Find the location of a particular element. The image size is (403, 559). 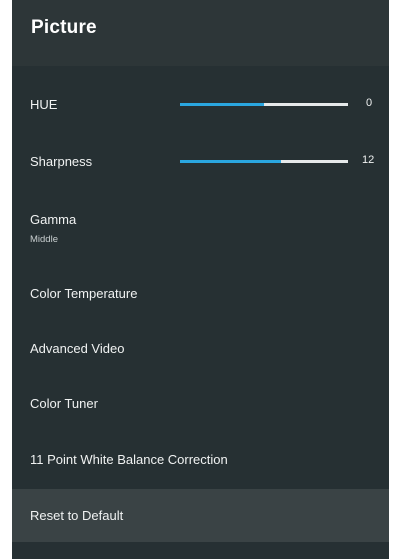

menu-item-reset-to-default: Reset to Default is located at coordinates (200, 515).